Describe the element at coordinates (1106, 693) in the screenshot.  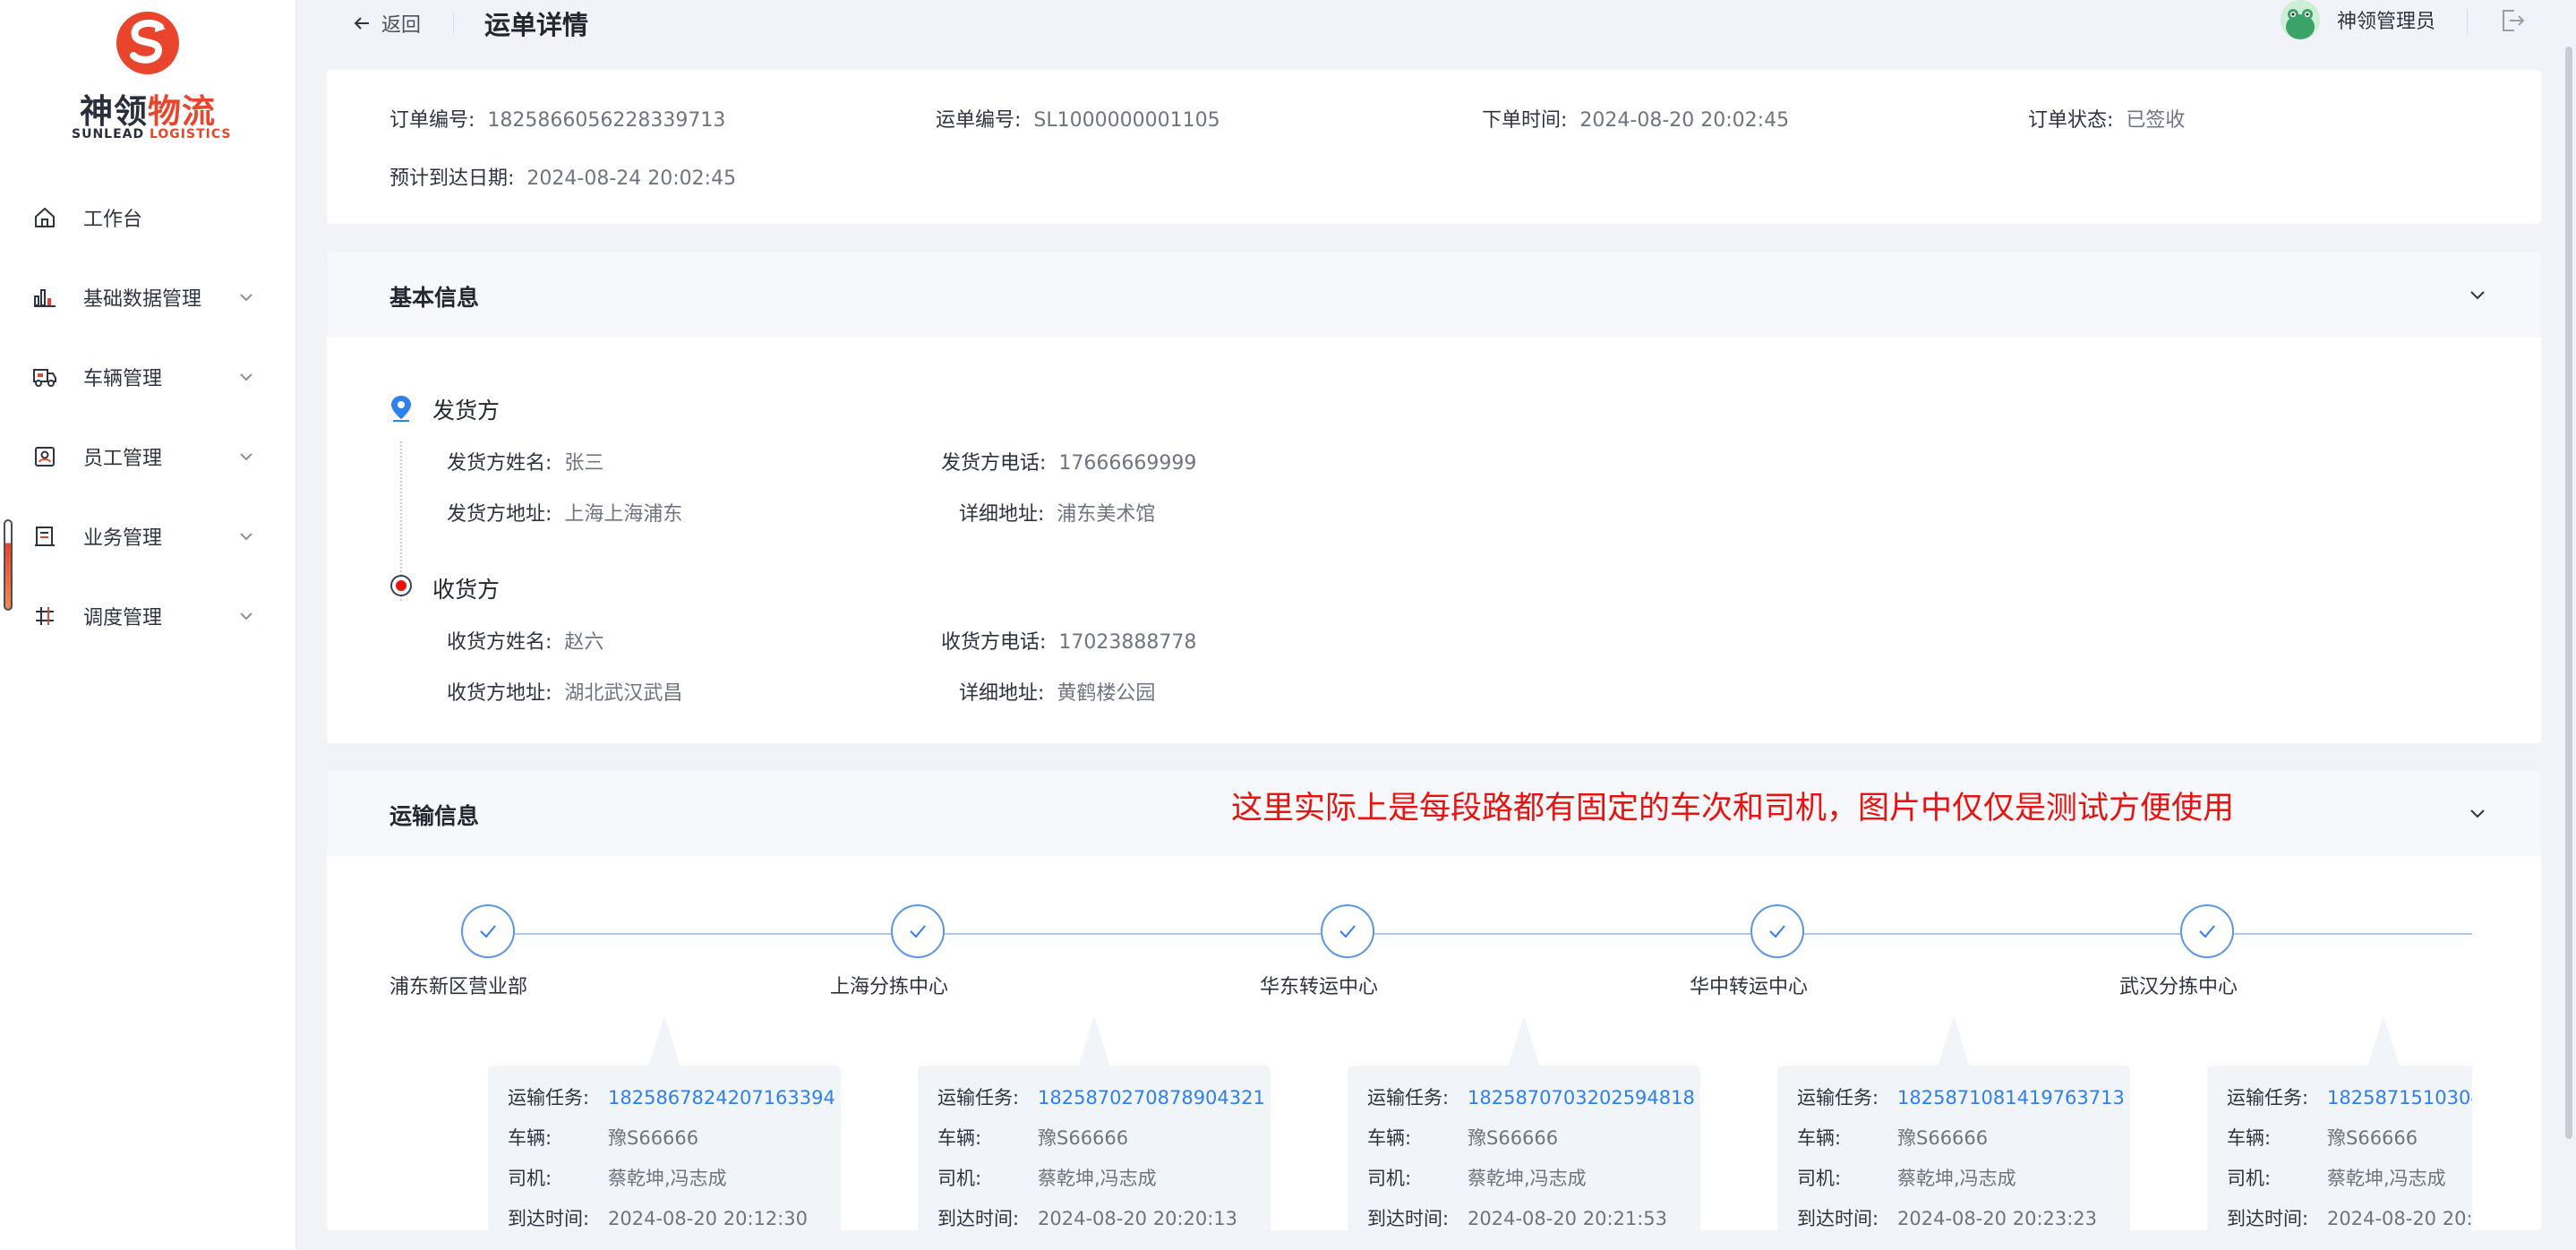
I see `field-value: 黄鹤楼公园` at that location.